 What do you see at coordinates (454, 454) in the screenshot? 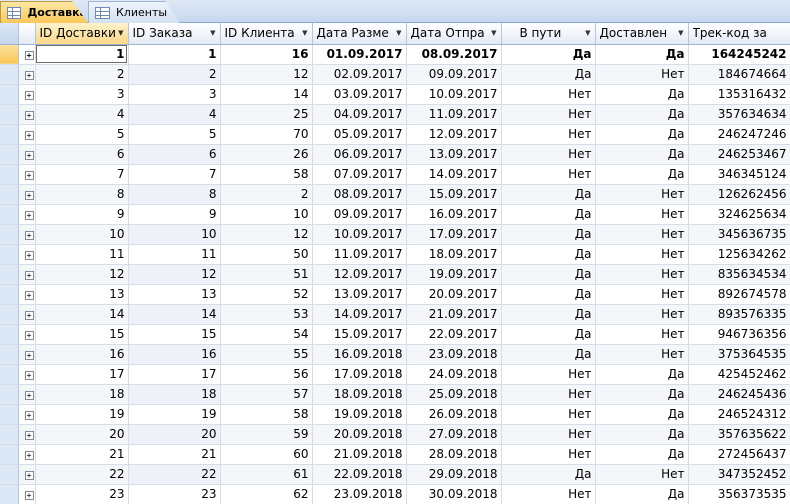
I see `cell-data-otpravki: 28.09.2018` at bounding box center [454, 454].